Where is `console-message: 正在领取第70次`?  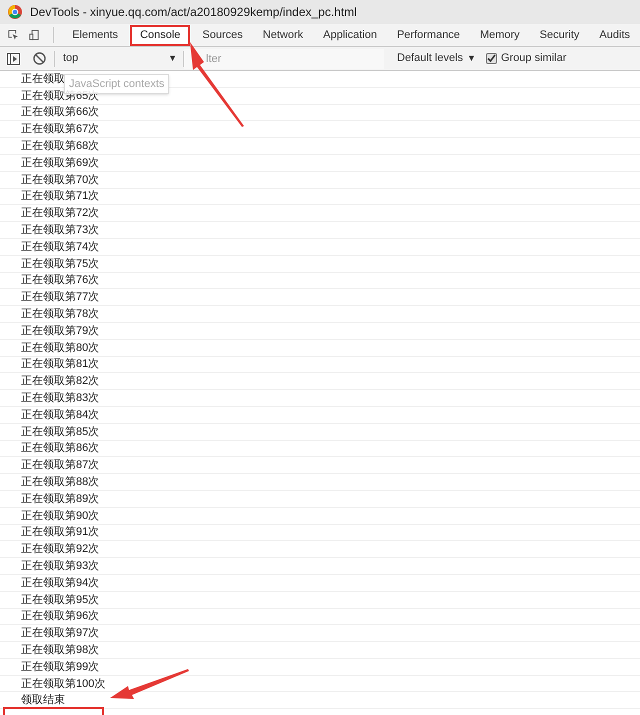 console-message: 正在领取第70次 is located at coordinates (60, 179).